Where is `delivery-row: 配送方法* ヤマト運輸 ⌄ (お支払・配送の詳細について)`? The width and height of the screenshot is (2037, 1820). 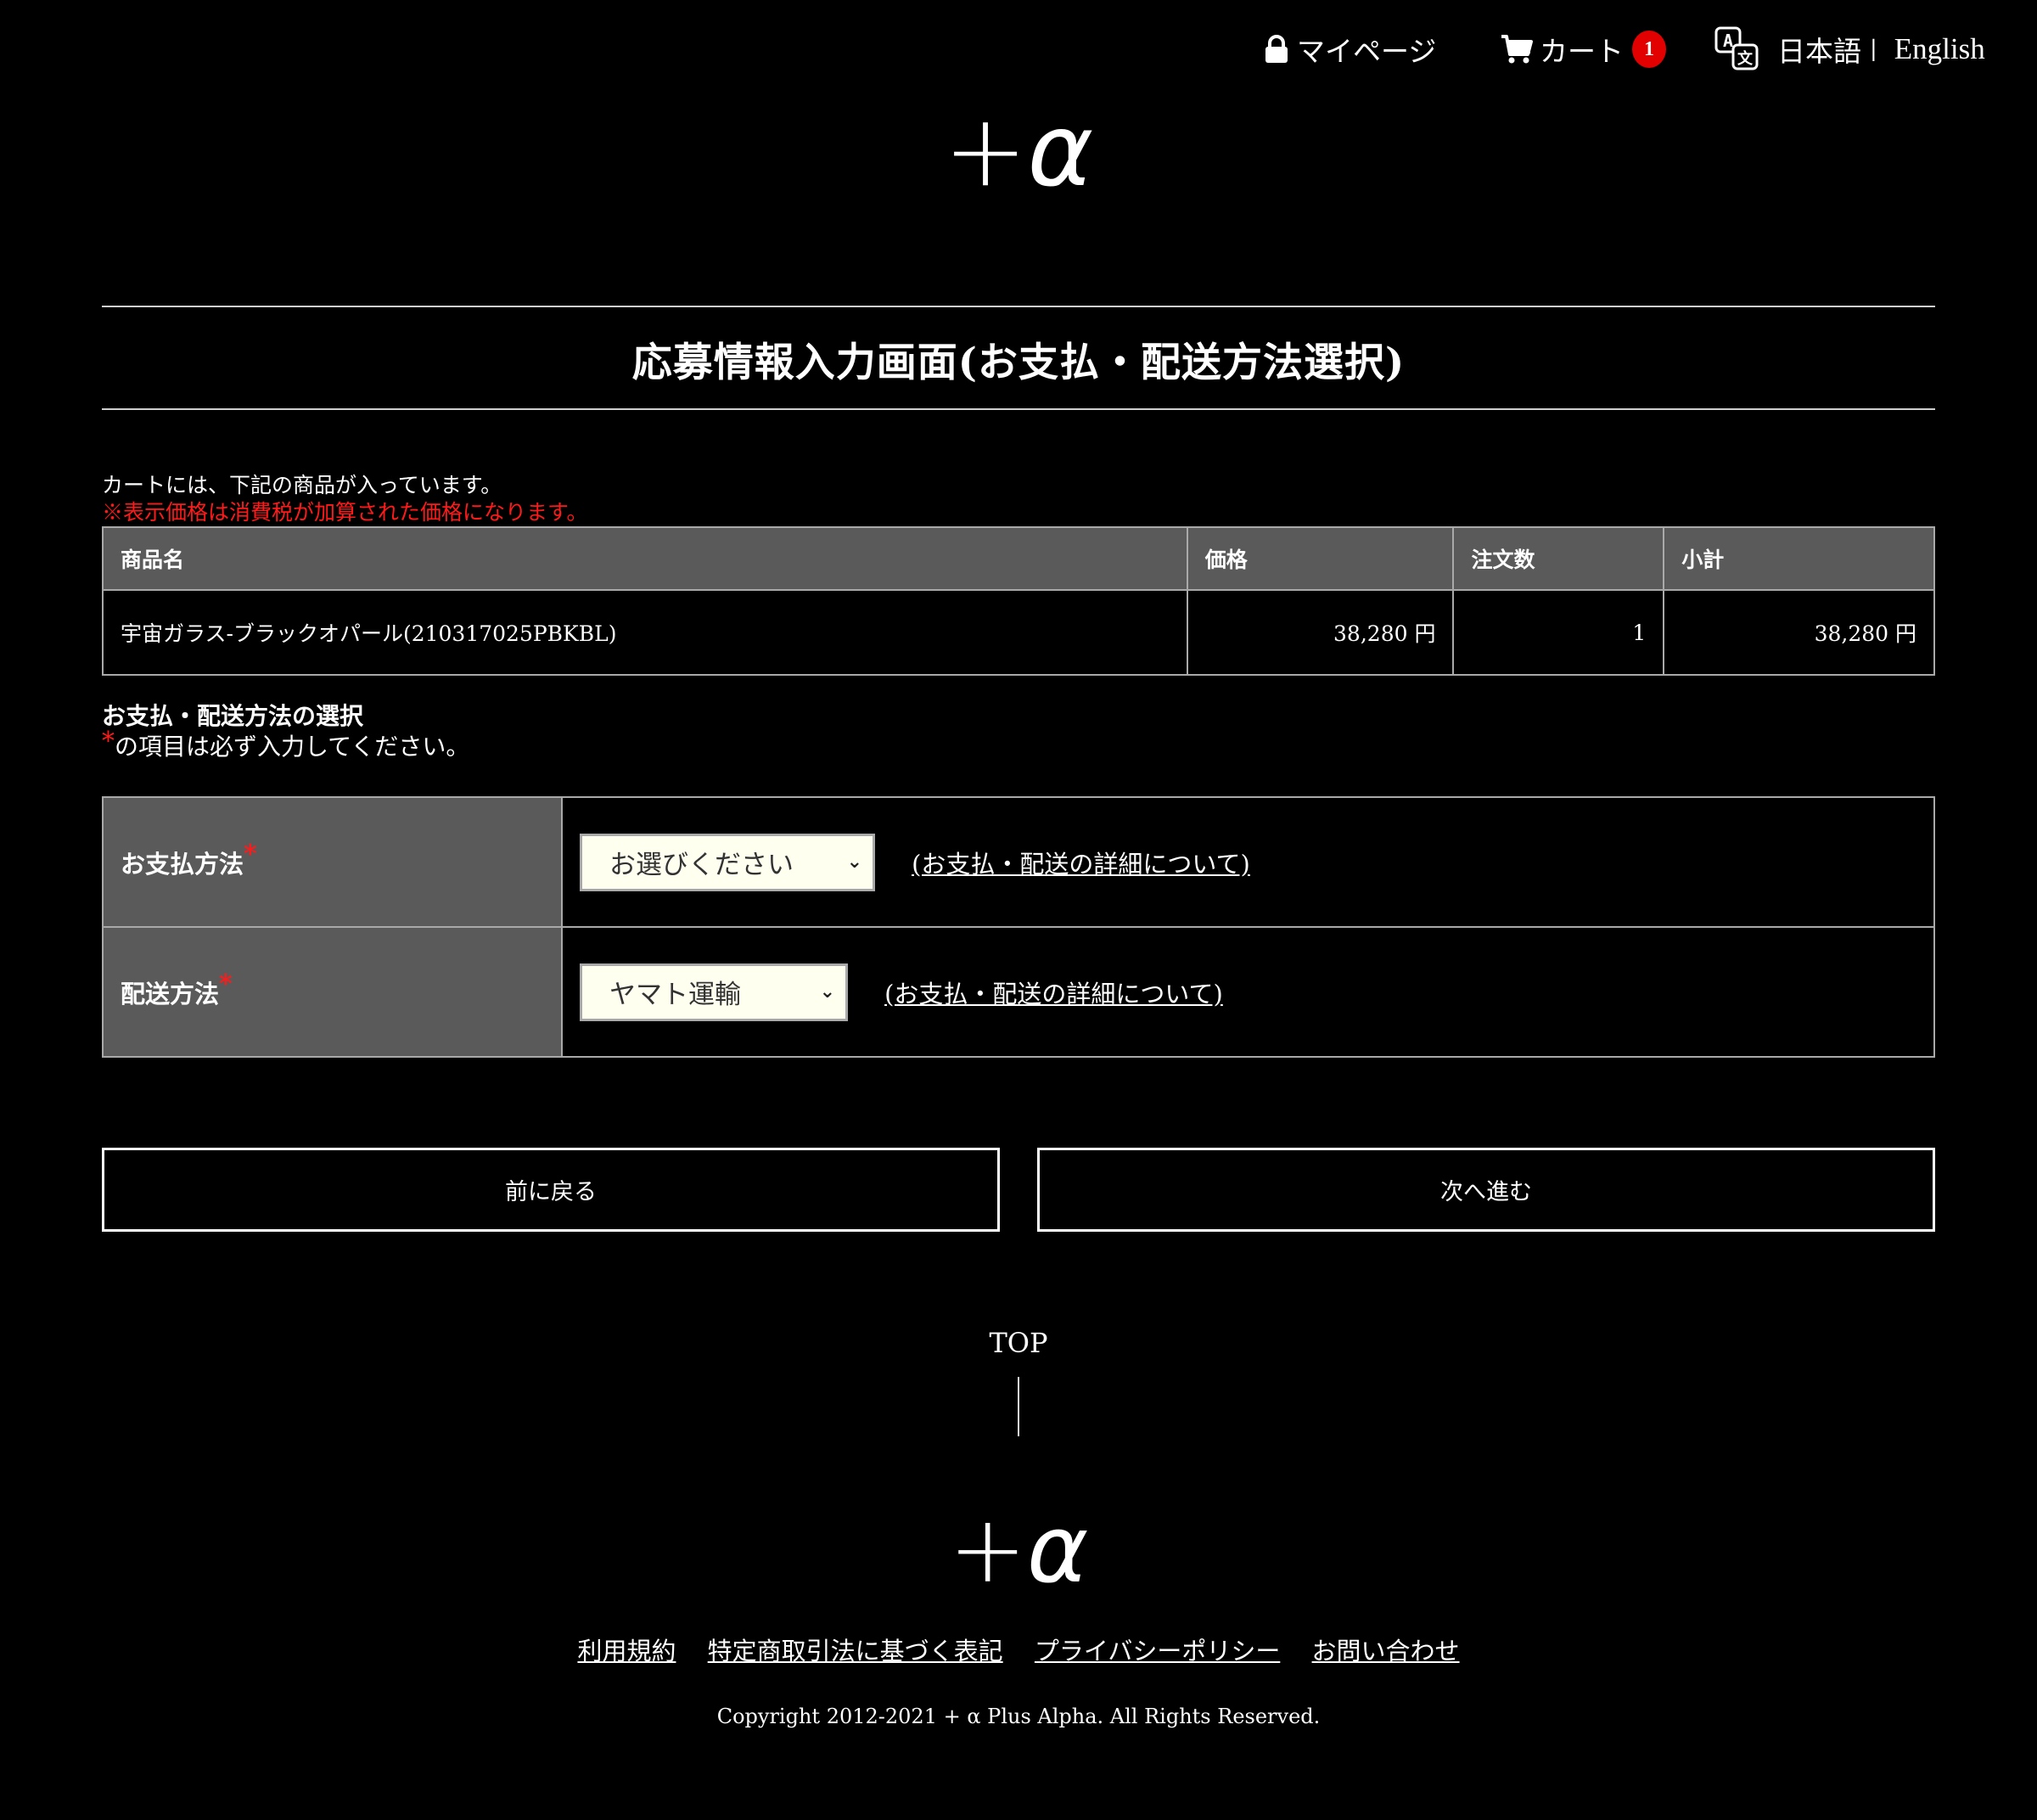
delivery-row: 配送方法* ヤマト運輸 ⌄ (お支払・配送の詳細について) is located at coordinates (1018, 992).